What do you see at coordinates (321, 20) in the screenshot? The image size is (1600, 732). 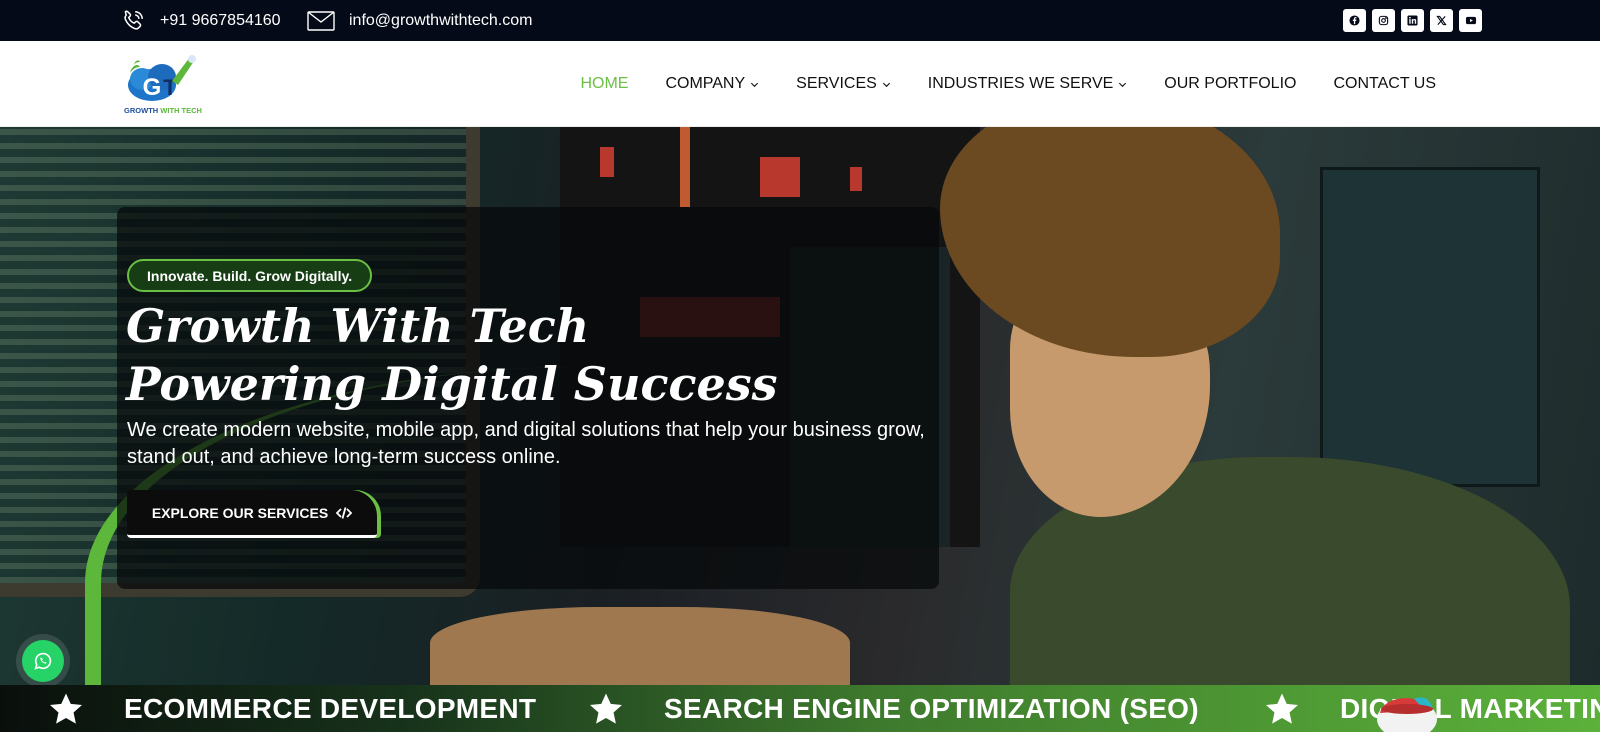 I see `mail-icon` at bounding box center [321, 20].